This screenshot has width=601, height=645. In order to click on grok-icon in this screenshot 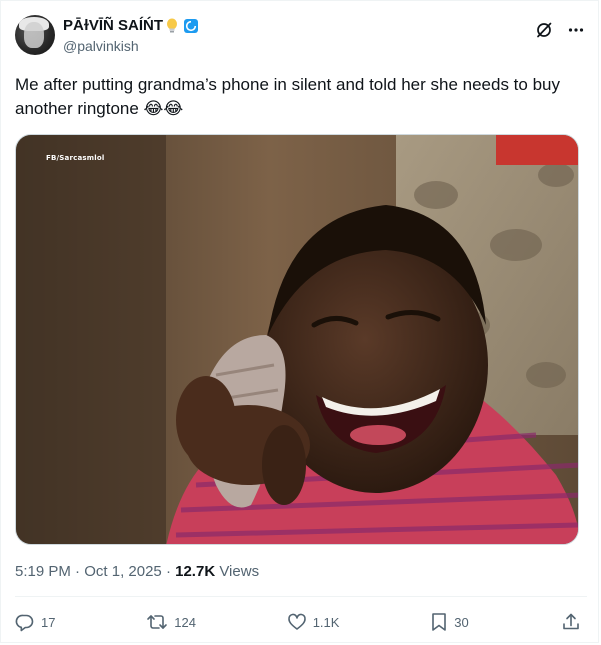, I will do `click(544, 30)`.